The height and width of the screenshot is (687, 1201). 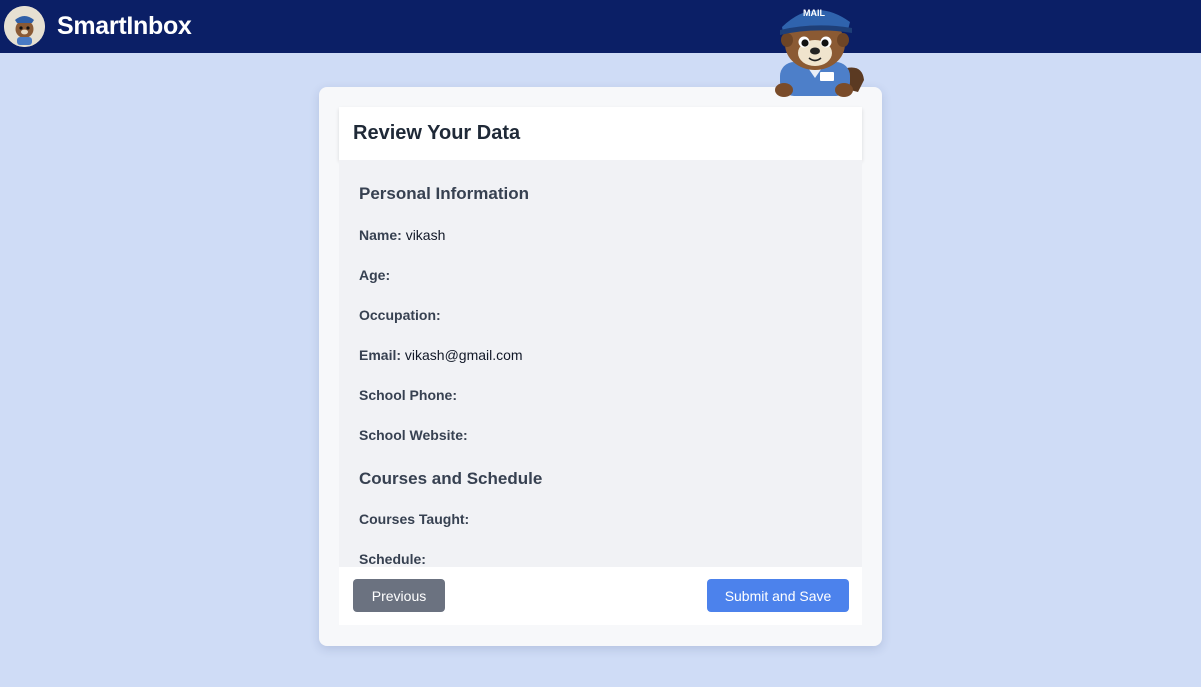 I want to click on field-value: vikash@gmail.com, so click(x=463, y=355).